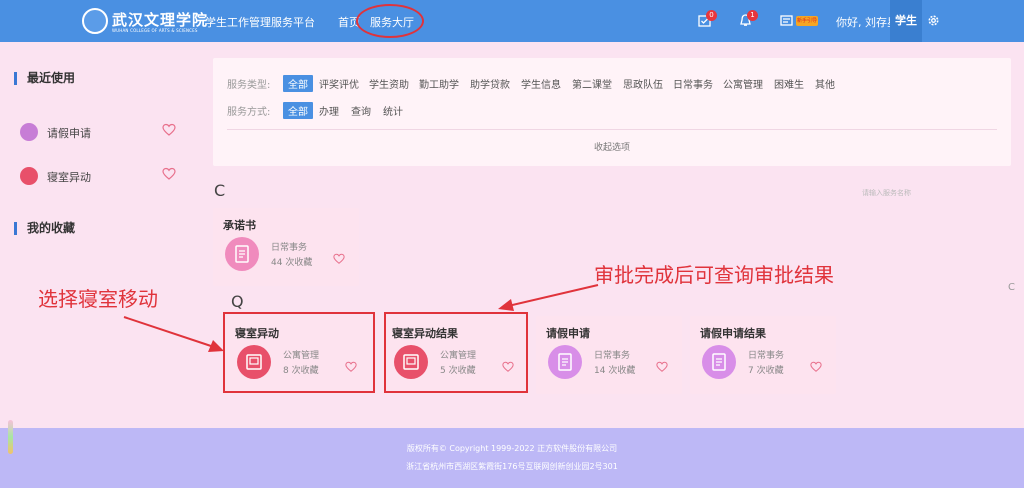 This screenshot has width=1024, height=488. Describe the element at coordinates (512, 466) in the screenshot. I see `footer-address: 浙江省杭州市西湖区紫霞街176号互联网创新创业园2号301` at that location.